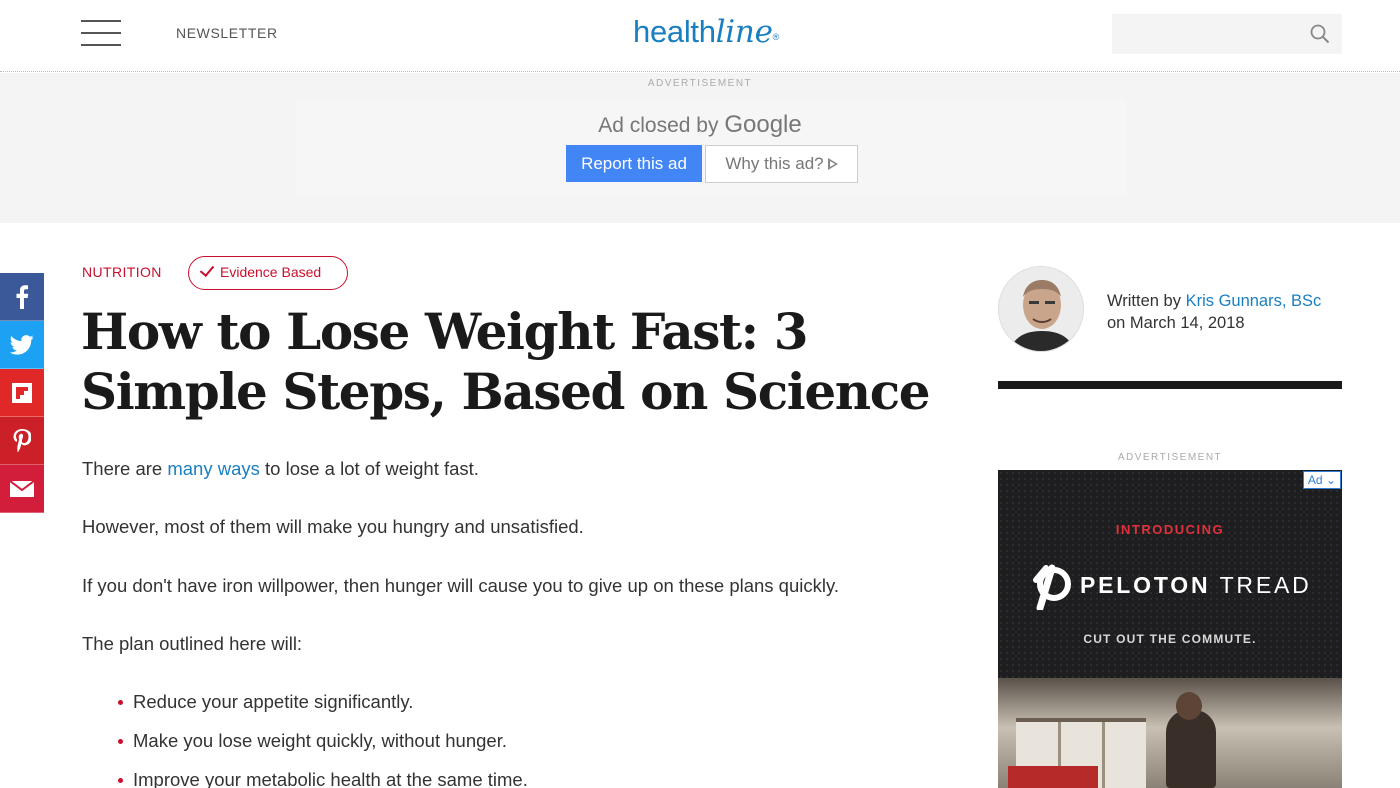 The width and height of the screenshot is (1400, 788). Describe the element at coordinates (1144, 301) in the screenshot. I see `written-by-label: Written by` at that location.